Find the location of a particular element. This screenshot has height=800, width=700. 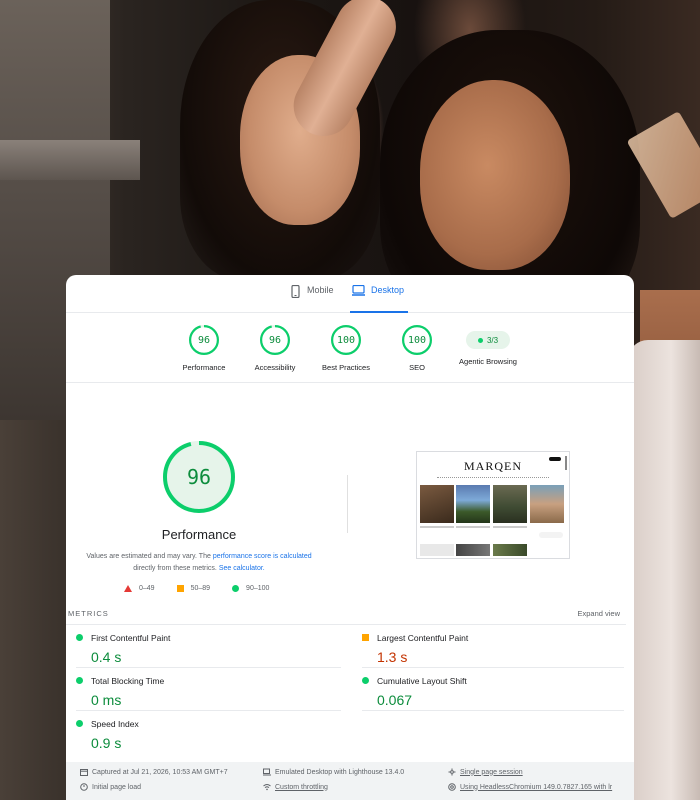

metrics-header: METRICS is located at coordinates (88, 613).